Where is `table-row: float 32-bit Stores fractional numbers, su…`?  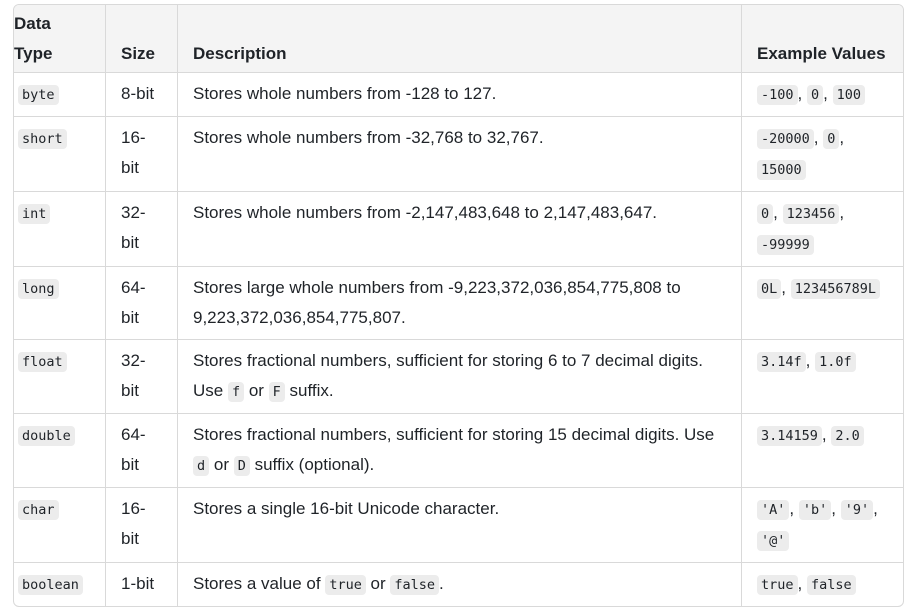
table-row: float 32-bit Stores fractional numbers, su… is located at coordinates (458, 377).